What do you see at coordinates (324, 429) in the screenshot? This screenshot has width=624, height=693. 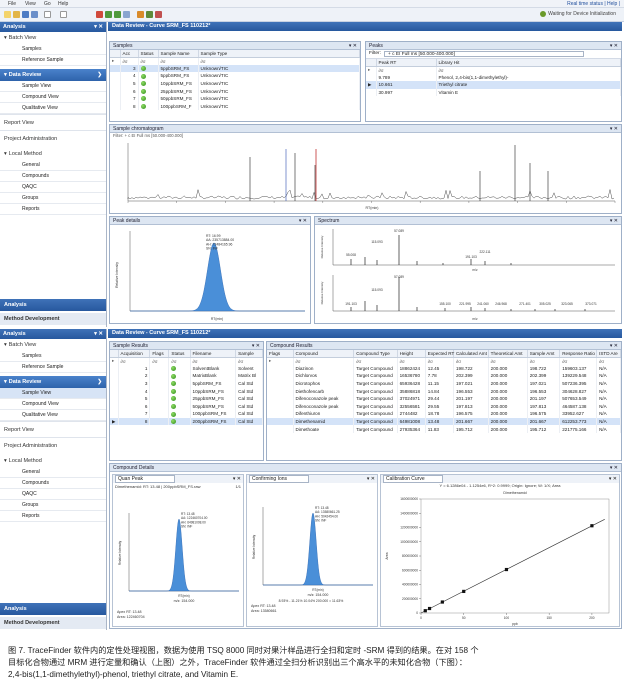 I see `compound-cell: Dimethoate` at bounding box center [324, 429].